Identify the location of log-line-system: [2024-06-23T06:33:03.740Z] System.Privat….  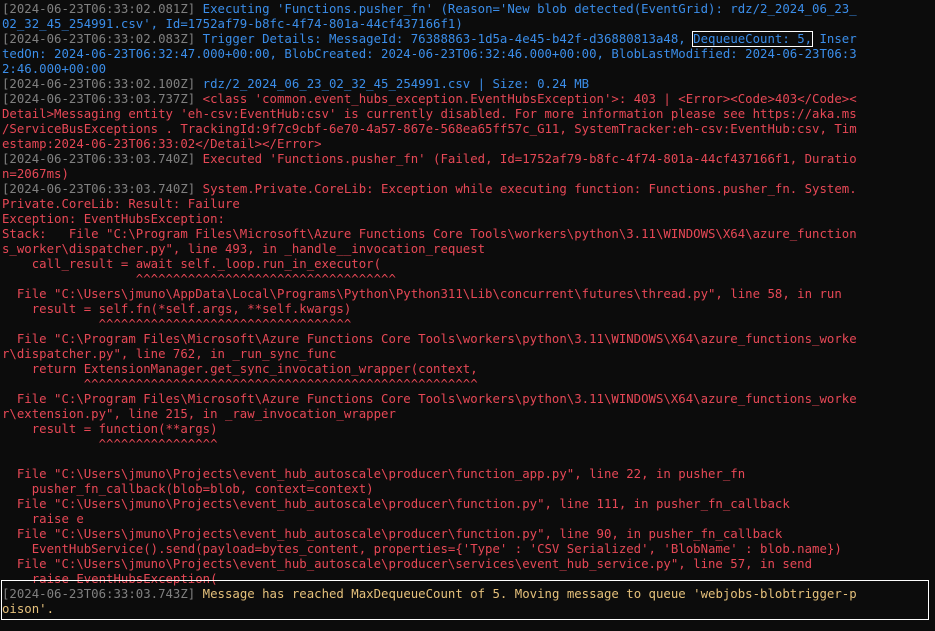
(468, 189).